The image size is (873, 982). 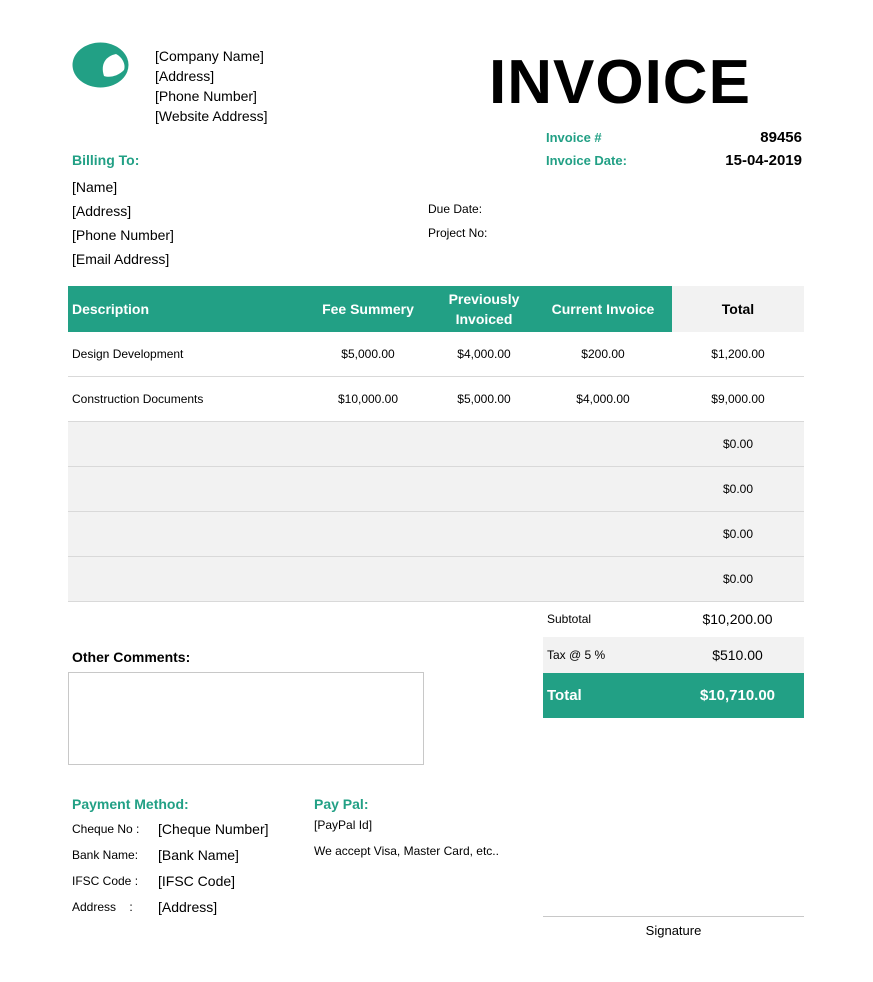 I want to click on cell-previously: $4,000.00, so click(x=484, y=354).